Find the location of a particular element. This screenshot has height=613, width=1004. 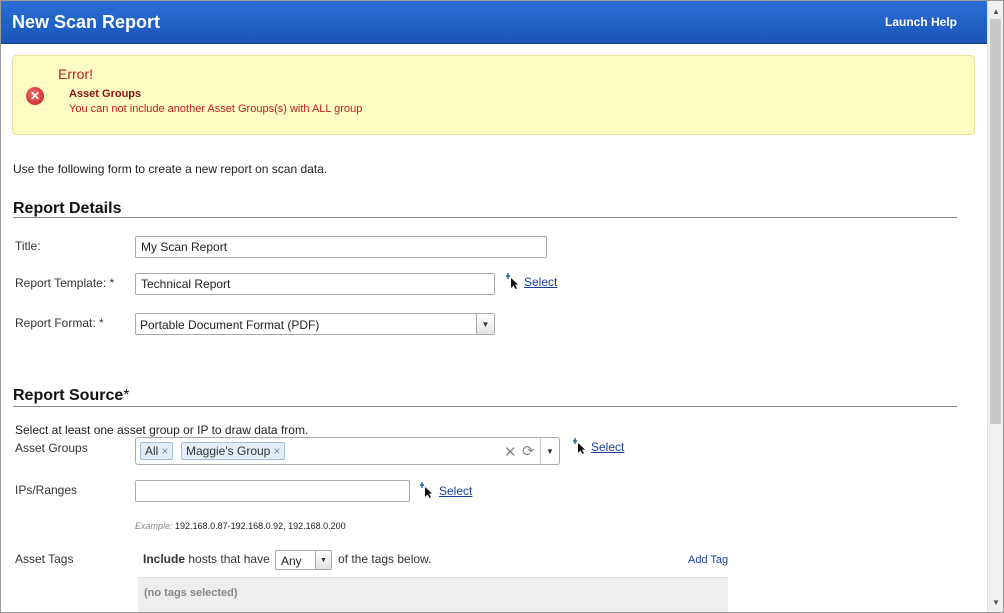

example-value: 192.168.0.87-192.168.0.92, 192.168.0.200 is located at coordinates (259, 526).